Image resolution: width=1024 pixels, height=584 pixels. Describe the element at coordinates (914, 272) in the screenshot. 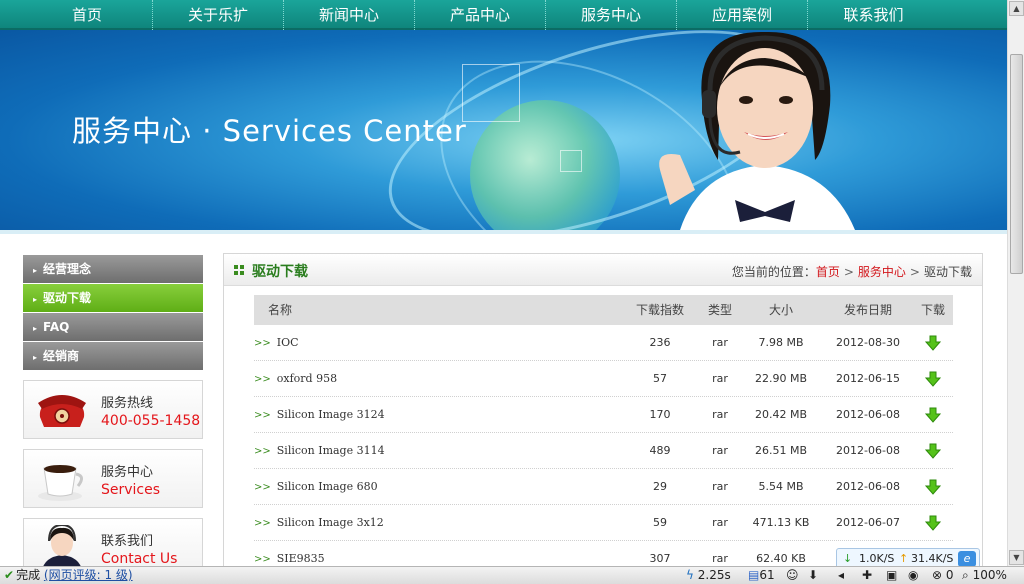

I see `chevron-right-icon: >` at that location.